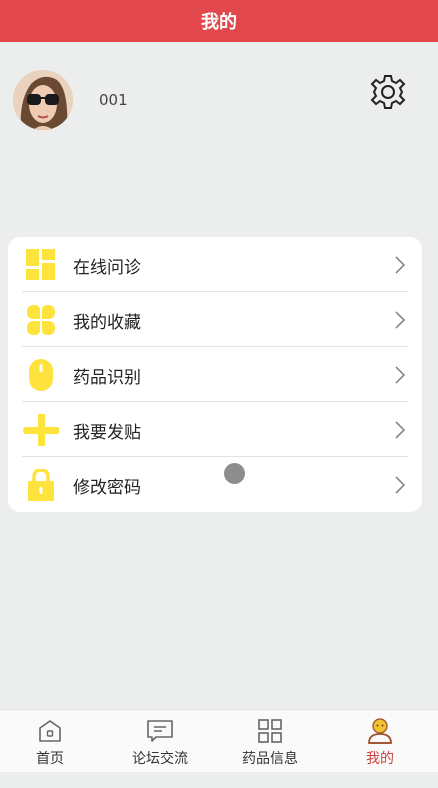 The image size is (438, 788). What do you see at coordinates (160, 731) in the screenshot?
I see `chat-icon` at bounding box center [160, 731].